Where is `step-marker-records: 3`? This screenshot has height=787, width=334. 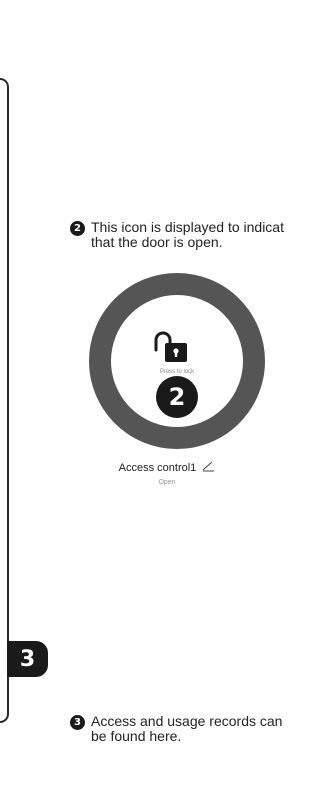 step-marker-records: 3 is located at coordinates (25, 659).